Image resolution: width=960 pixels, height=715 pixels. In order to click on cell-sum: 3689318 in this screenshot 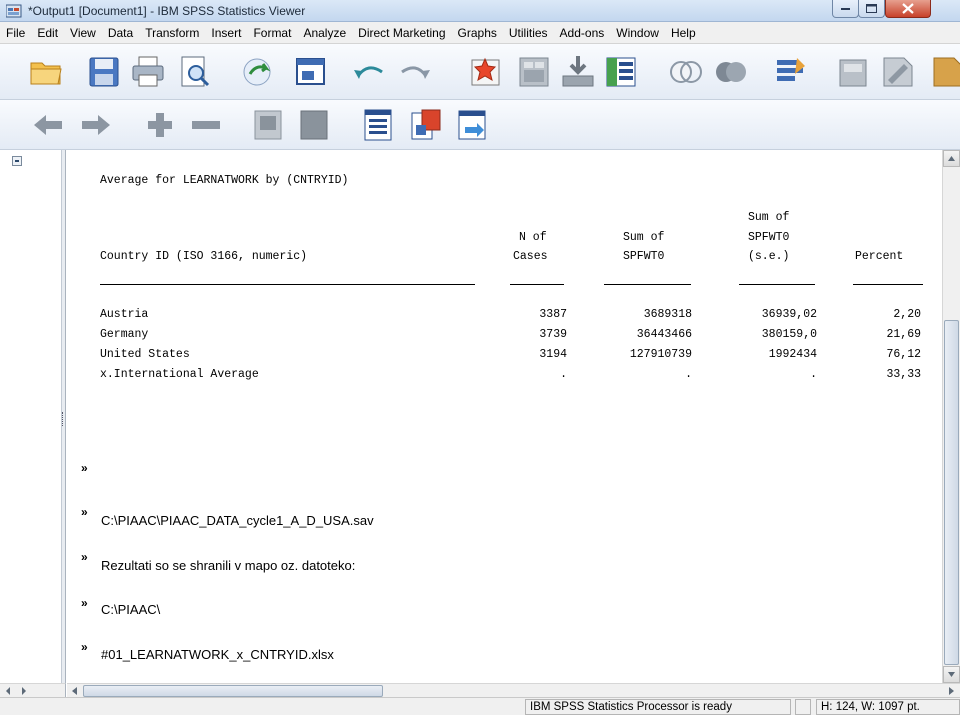, I will do `click(667, 314)`.